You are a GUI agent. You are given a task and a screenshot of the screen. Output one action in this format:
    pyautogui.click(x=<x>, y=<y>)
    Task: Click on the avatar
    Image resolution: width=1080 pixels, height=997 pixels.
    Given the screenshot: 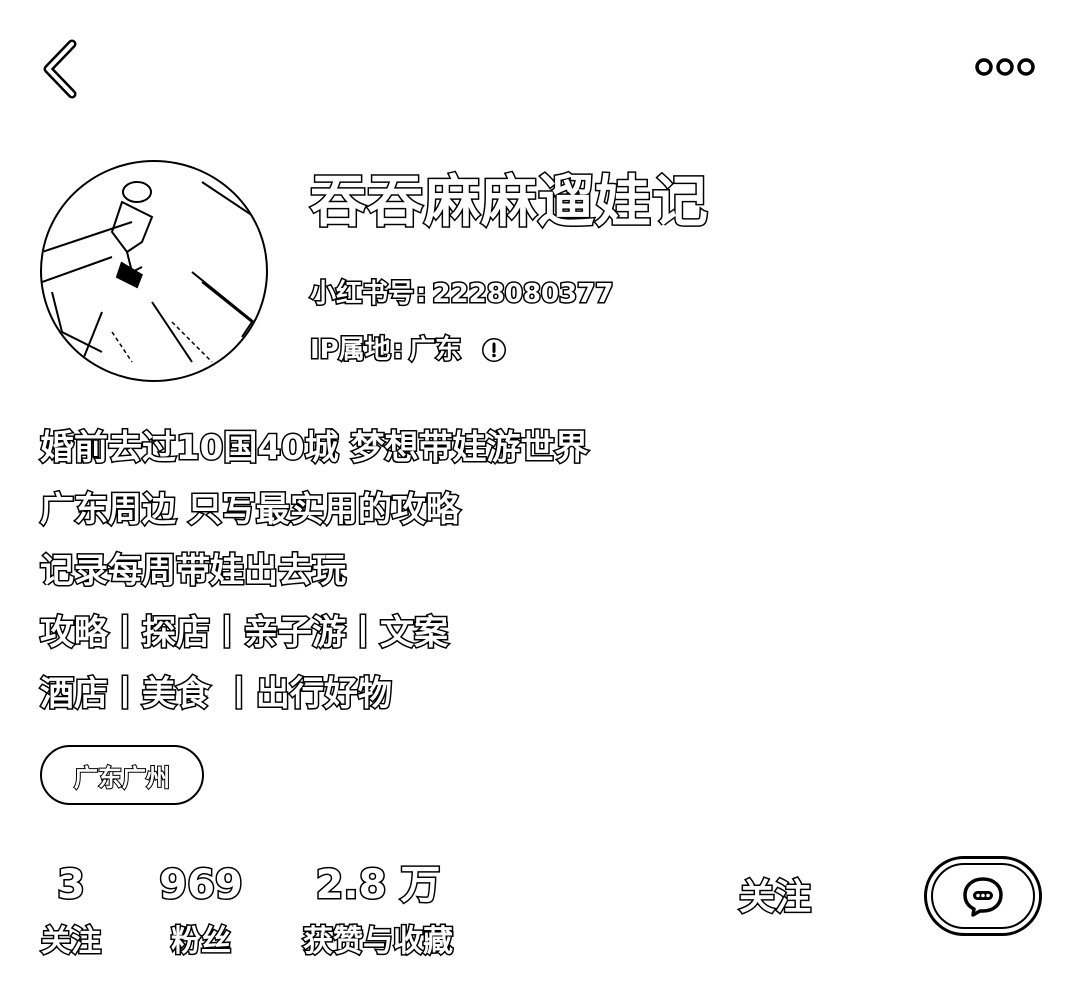 What is the action you would take?
    pyautogui.click(x=154, y=271)
    